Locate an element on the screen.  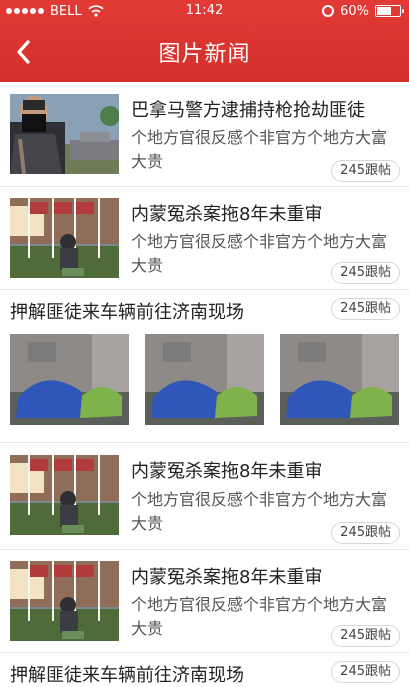
navigation-bar: 图片新闻 is located at coordinates (204, 52).